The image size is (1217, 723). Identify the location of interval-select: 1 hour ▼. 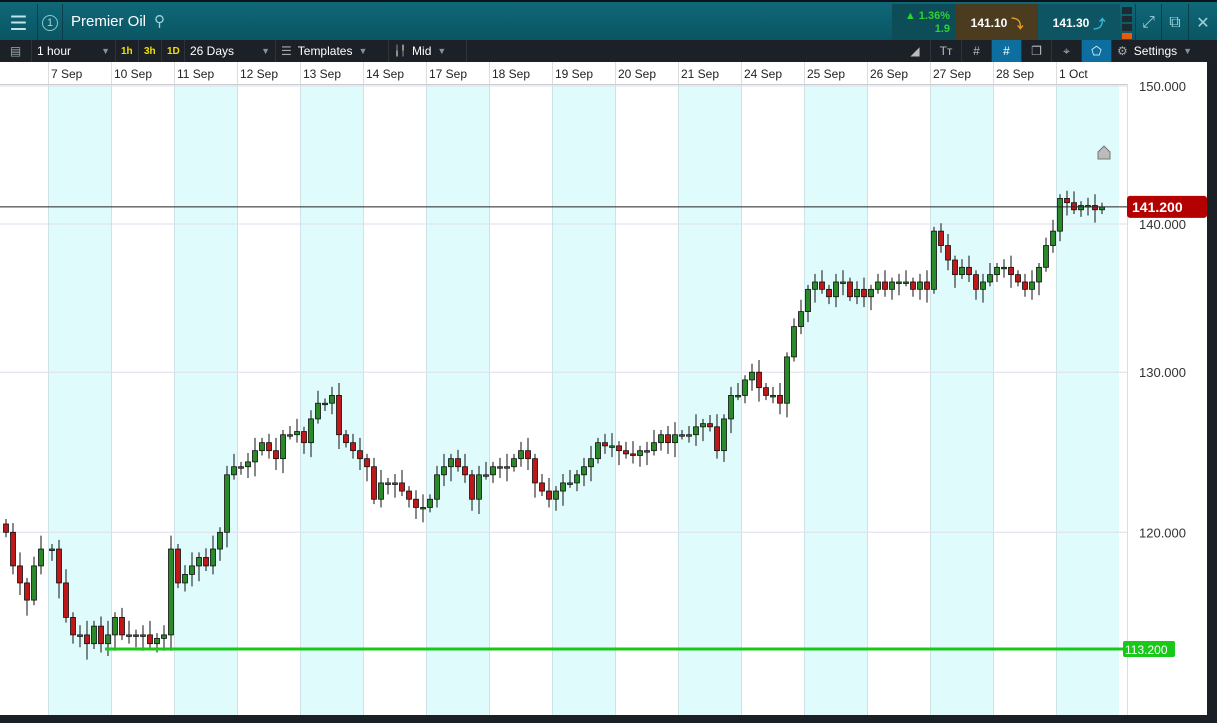
(74, 51).